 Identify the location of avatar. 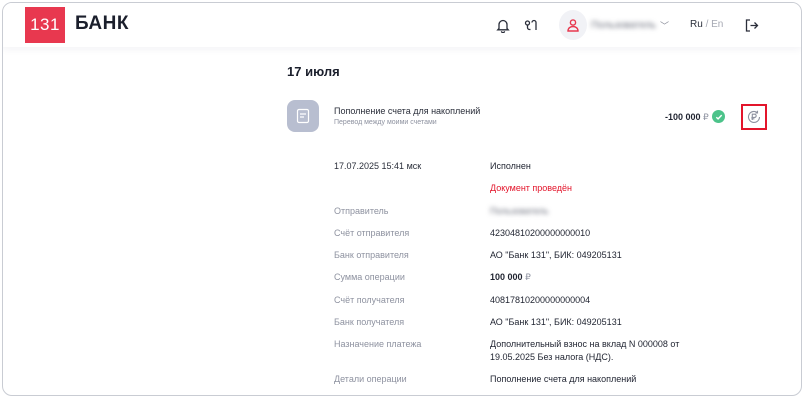
(573, 25).